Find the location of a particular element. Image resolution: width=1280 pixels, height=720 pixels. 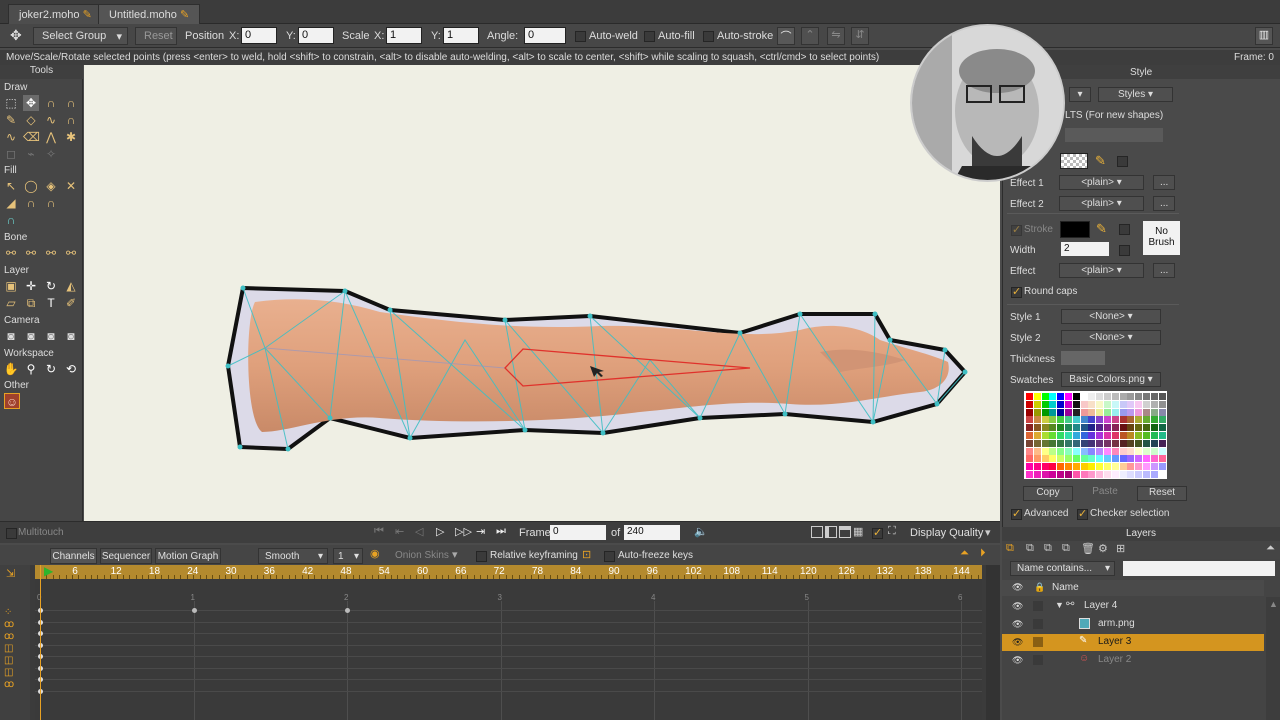

freehand-icon: ✎ is located at coordinates (11, 120).